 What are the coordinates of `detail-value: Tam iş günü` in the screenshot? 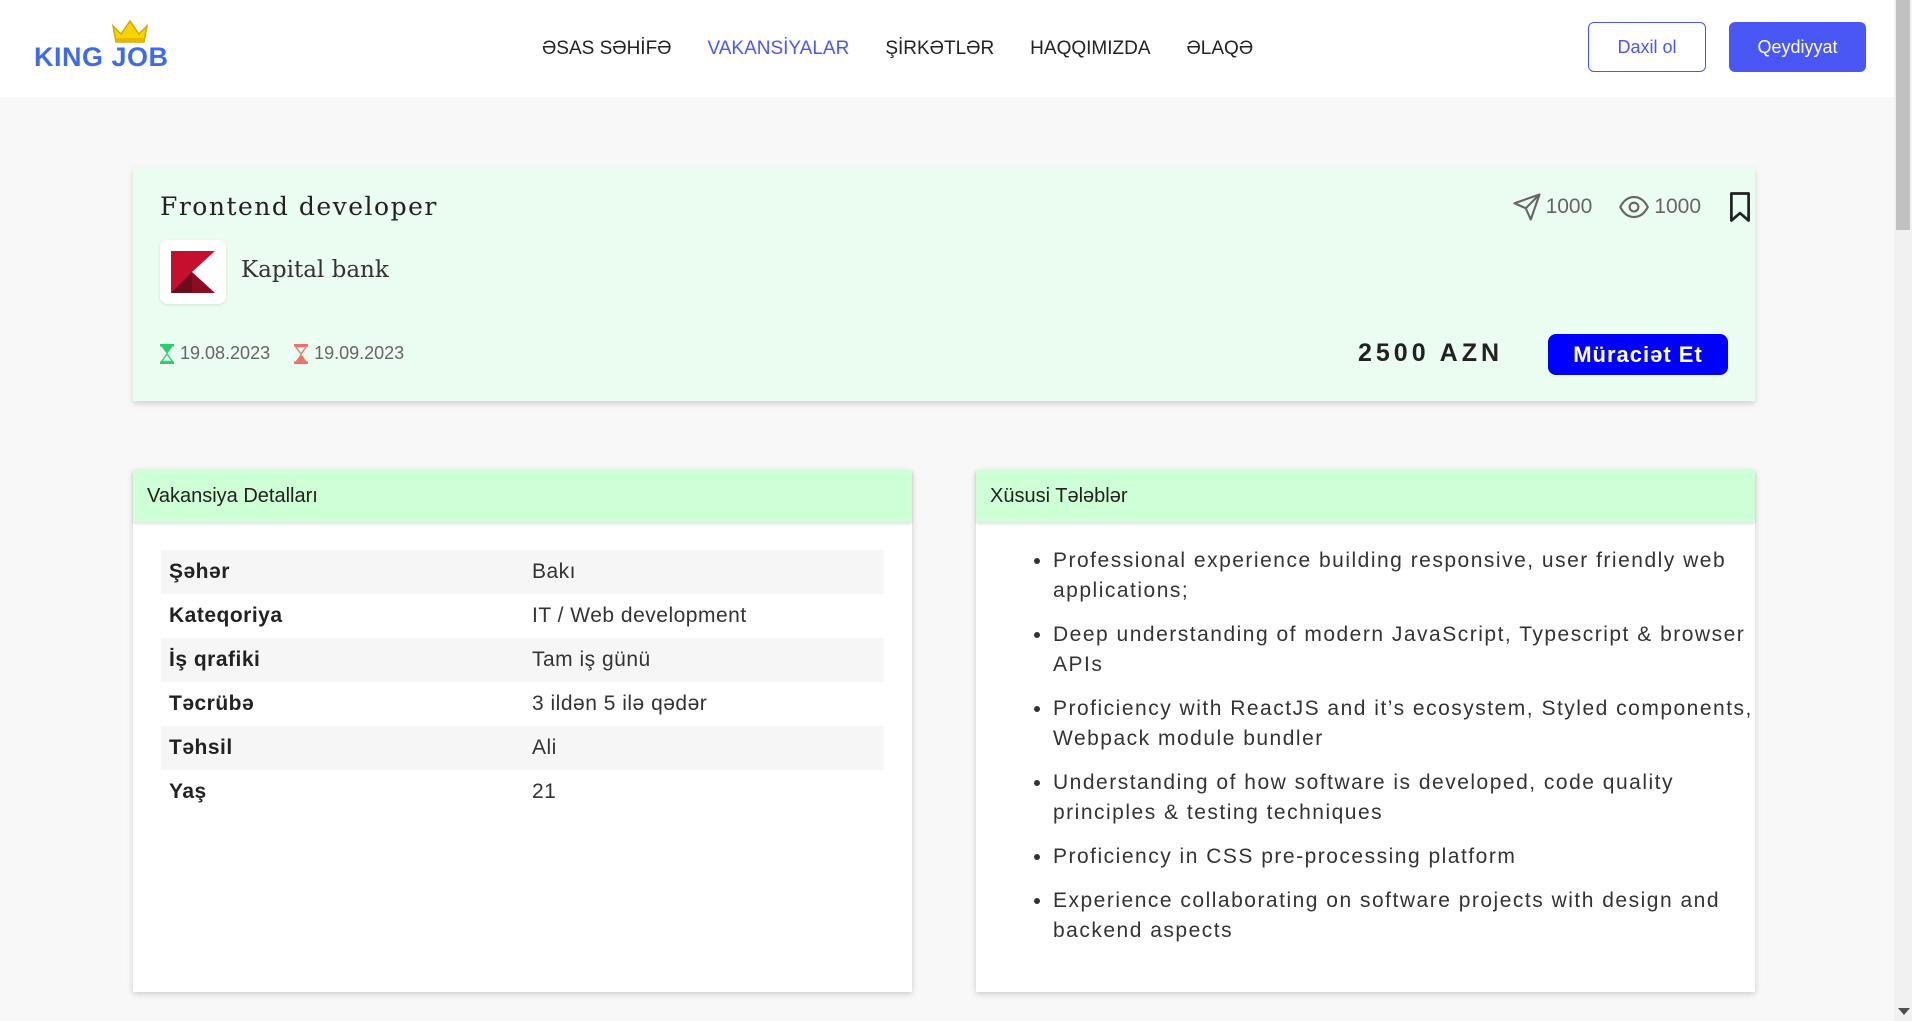 It's located at (591, 659).